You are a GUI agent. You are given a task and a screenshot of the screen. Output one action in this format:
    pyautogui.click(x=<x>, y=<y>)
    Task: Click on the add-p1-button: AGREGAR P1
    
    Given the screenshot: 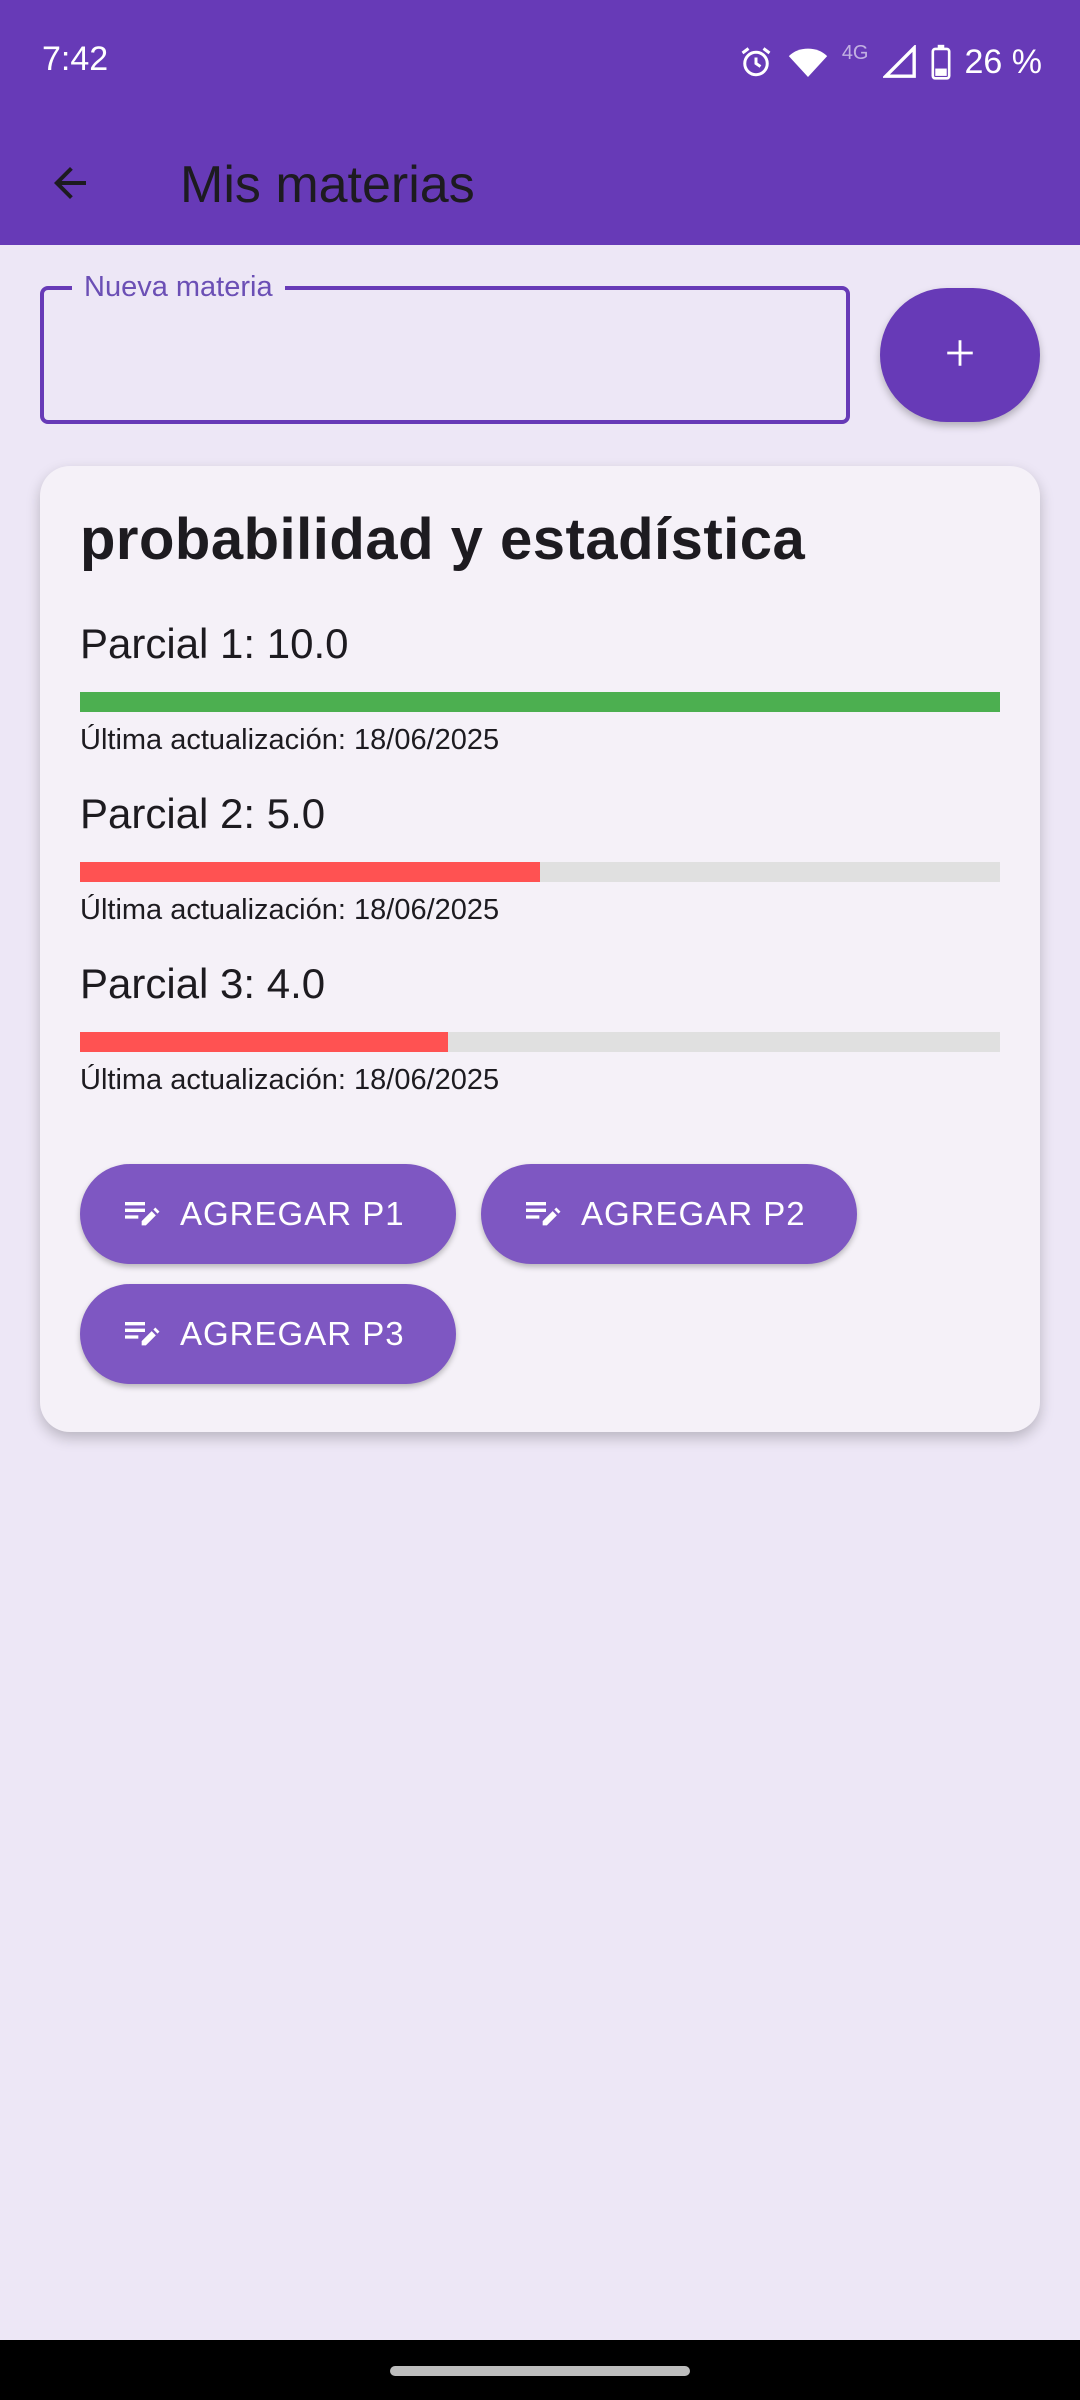 What is the action you would take?
    pyautogui.click(x=268, y=1214)
    